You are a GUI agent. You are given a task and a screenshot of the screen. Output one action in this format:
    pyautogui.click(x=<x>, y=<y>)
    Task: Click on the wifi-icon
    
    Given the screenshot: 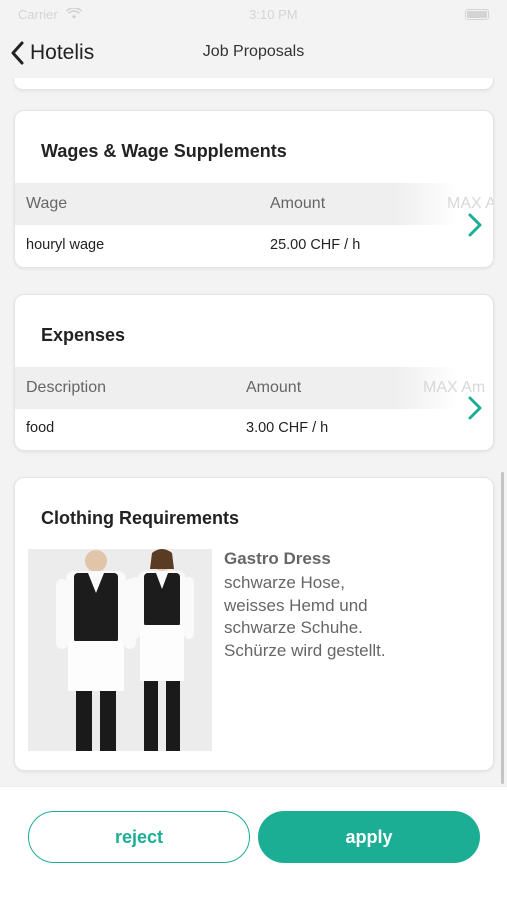 What is the action you would take?
    pyautogui.click(x=73, y=13)
    